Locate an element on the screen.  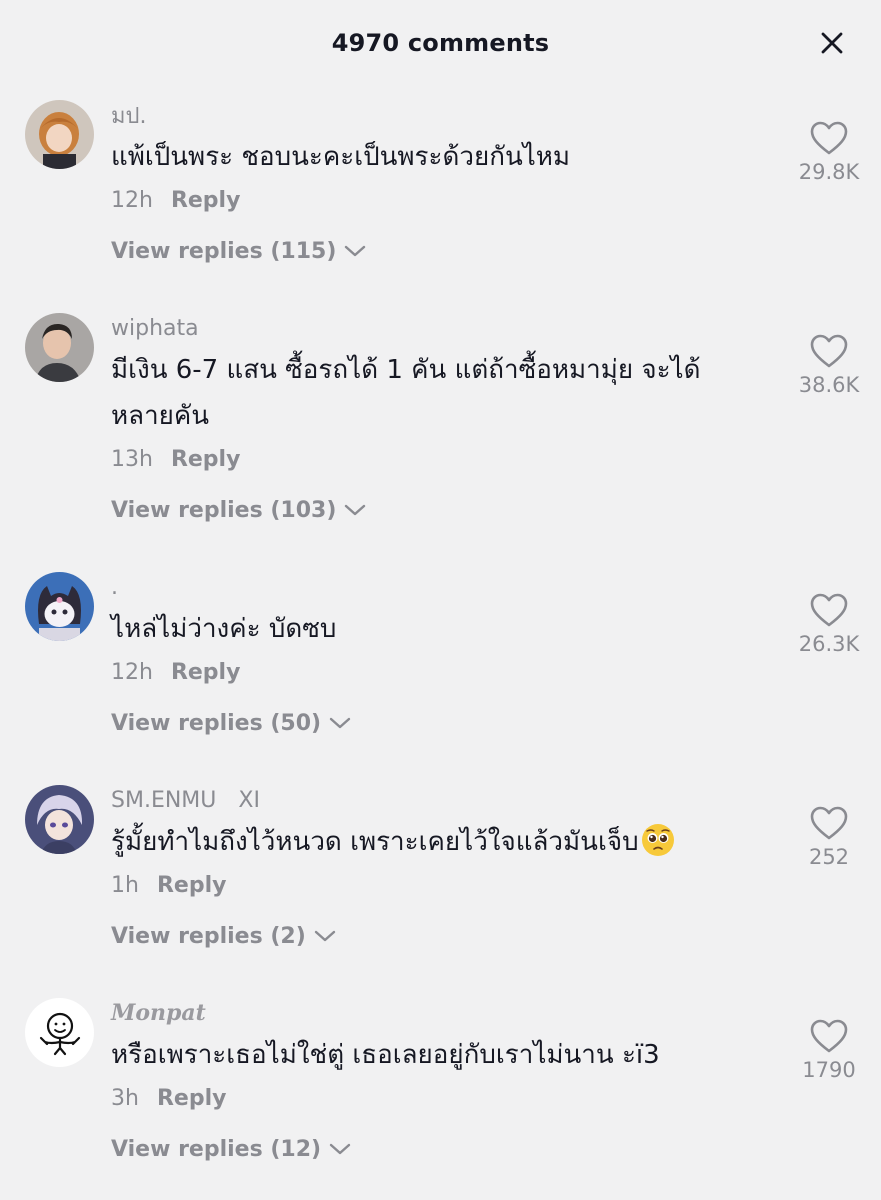
like-count: 26.3K is located at coordinates (829, 644).